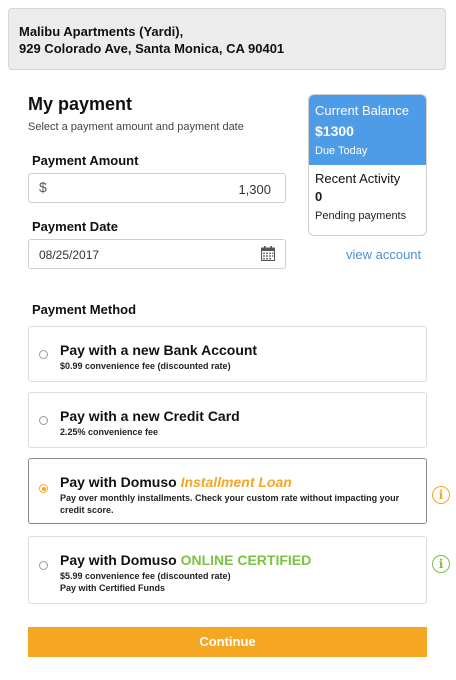 The width and height of the screenshot is (456, 680). I want to click on radio-bank-account, so click(43, 354).